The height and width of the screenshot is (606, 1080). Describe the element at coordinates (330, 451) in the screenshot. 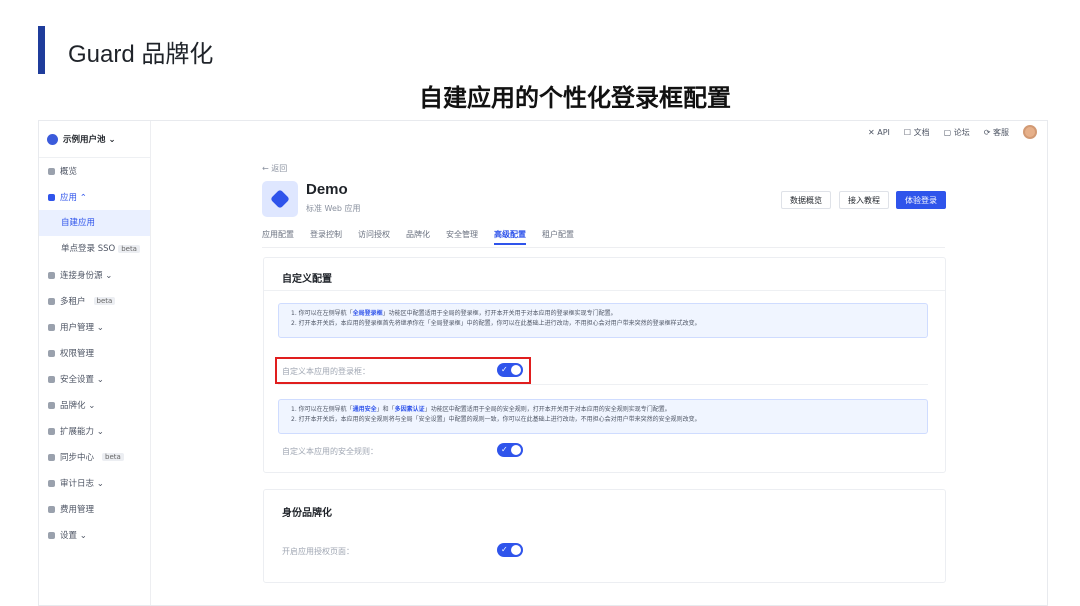

I see `custom-security-label: 自定义本应用的安全规则：` at that location.